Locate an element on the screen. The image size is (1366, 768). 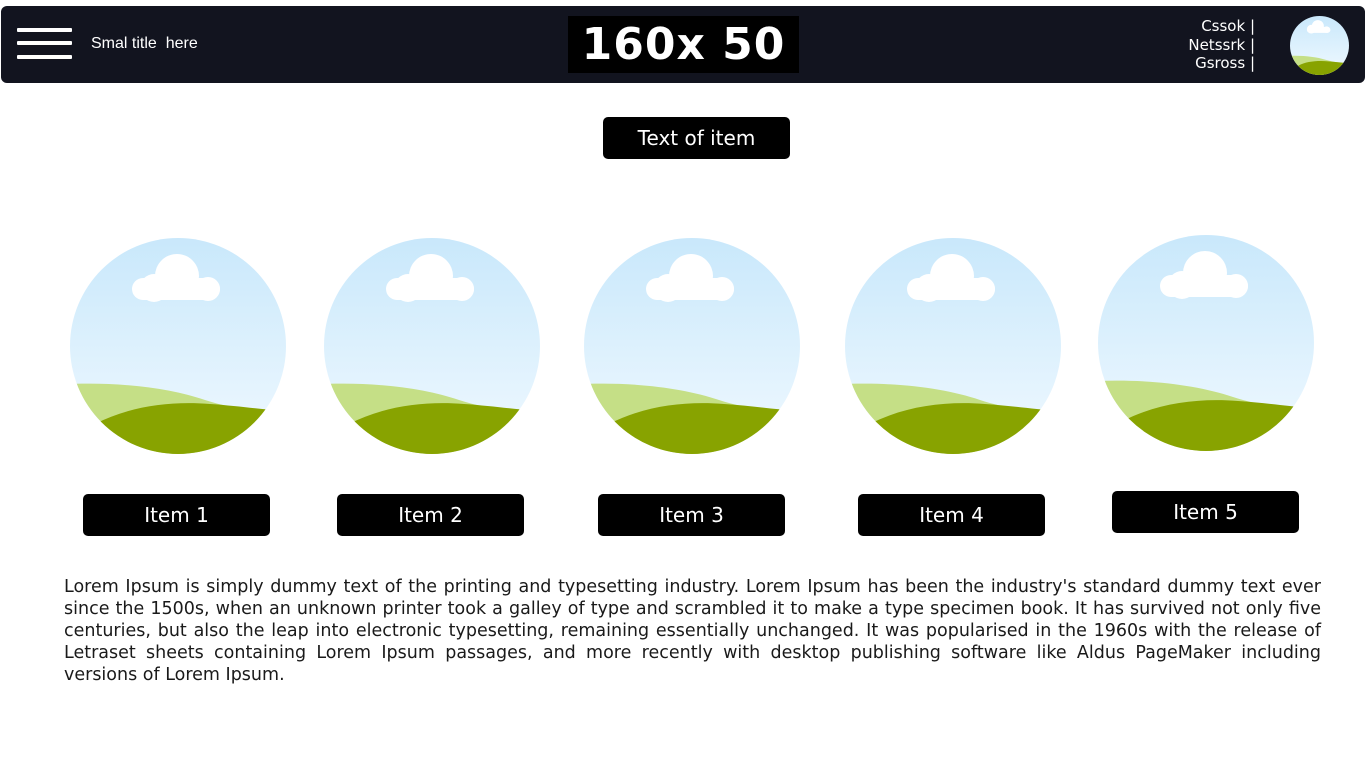
logo-placeholder: 160x 50 is located at coordinates (683, 44).